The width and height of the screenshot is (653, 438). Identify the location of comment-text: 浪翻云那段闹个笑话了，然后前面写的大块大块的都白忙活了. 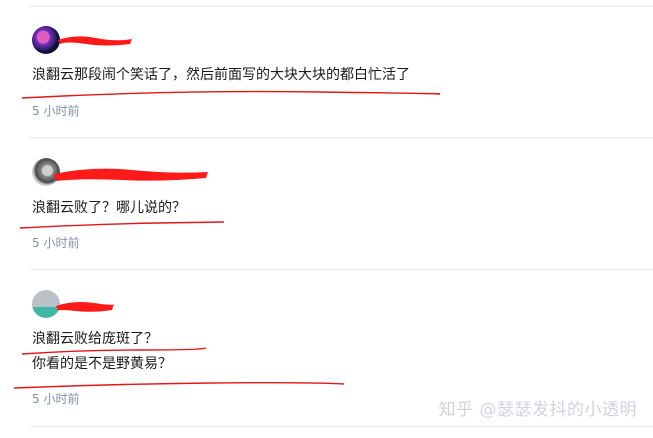
(221, 75).